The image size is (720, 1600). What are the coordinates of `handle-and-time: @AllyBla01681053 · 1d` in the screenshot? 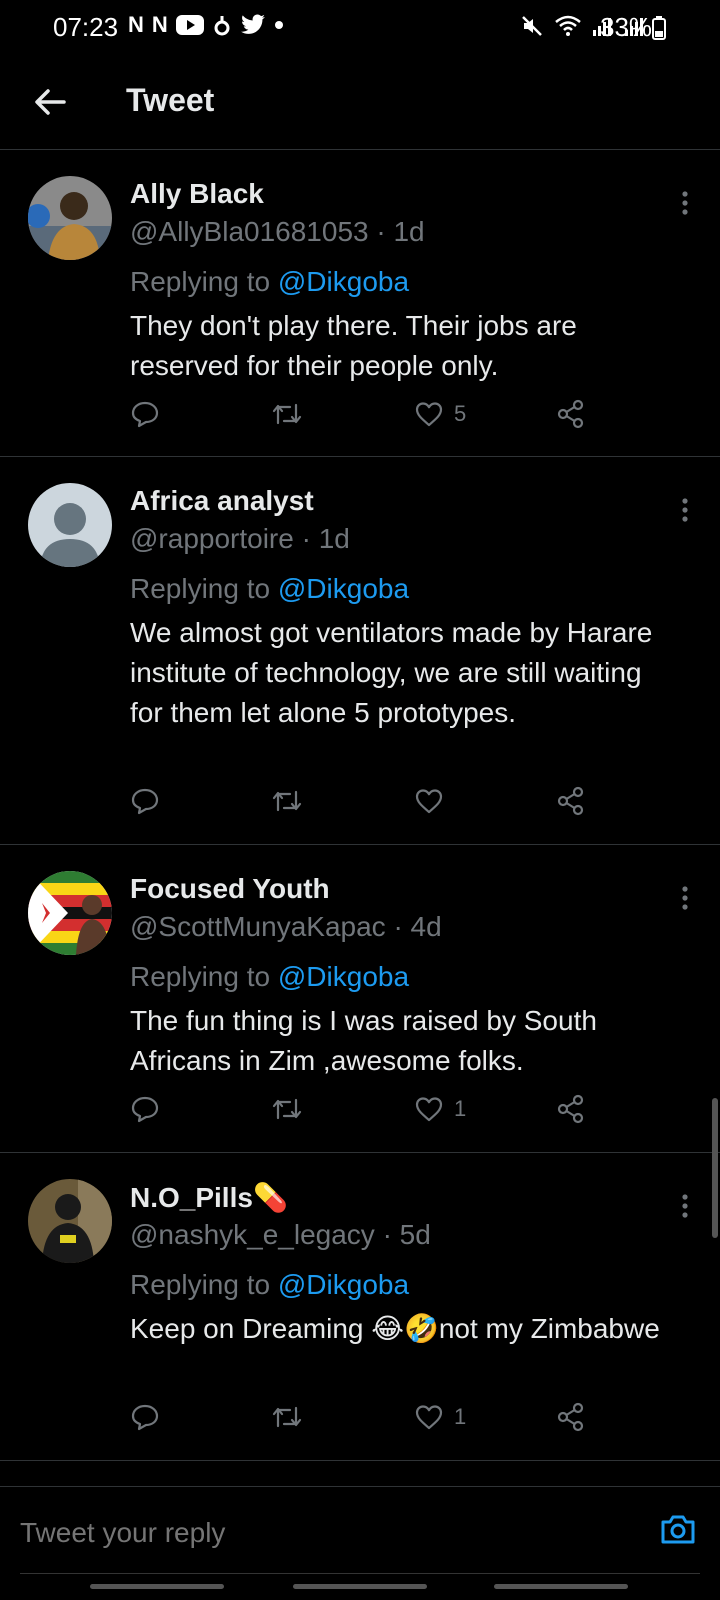 It's located at (277, 231).